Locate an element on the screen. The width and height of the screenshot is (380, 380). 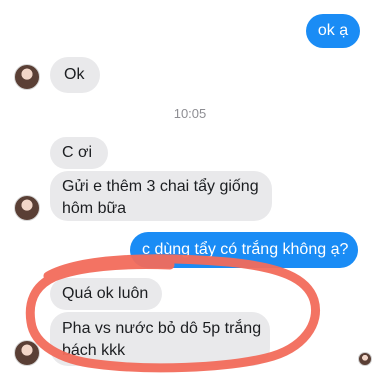
message-line: Gửi e thêm 3 chai tẩy giống is located at coordinates (160, 186).